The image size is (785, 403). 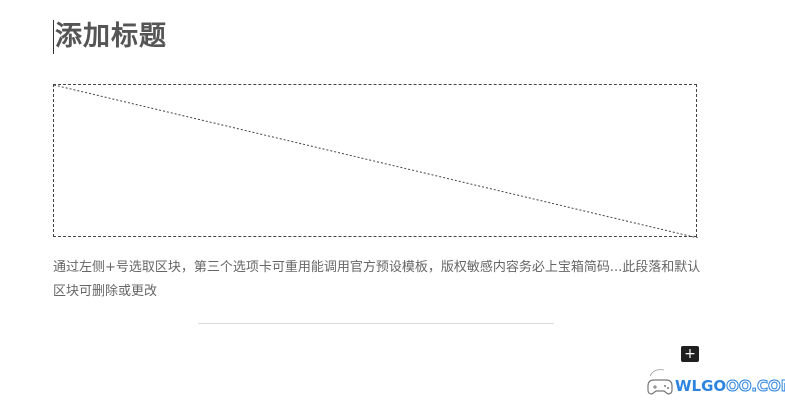 I want to click on add-block-button: +, so click(x=690, y=354).